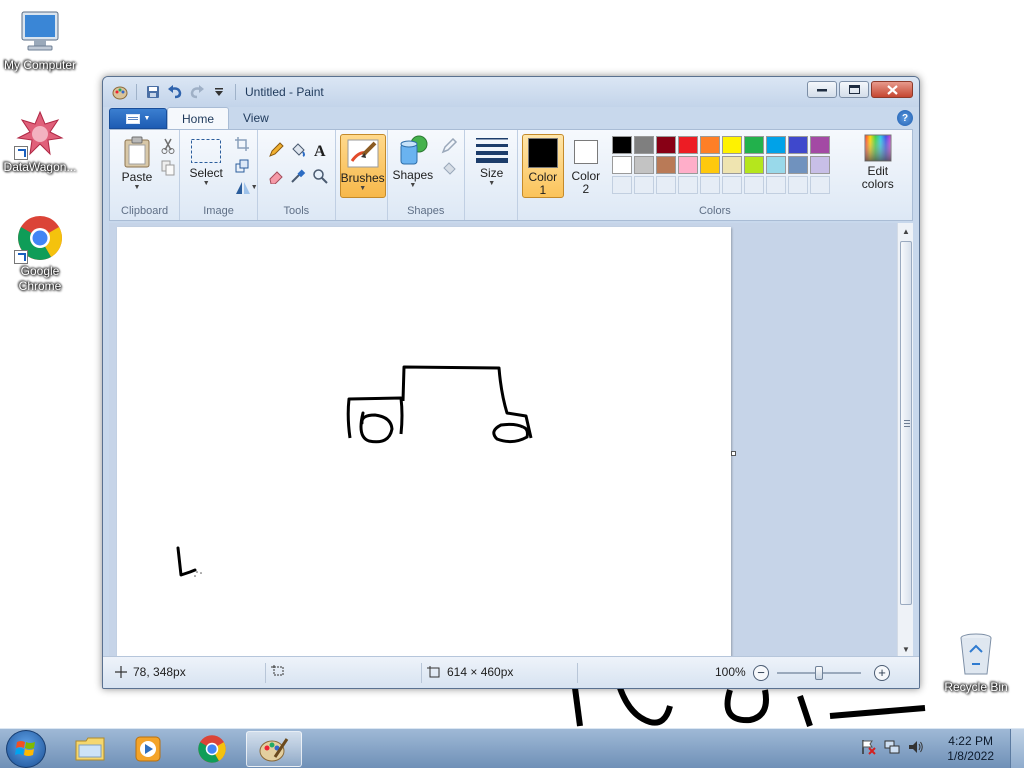  I want to click on desktop-icon-recycle-bin: Recycle Bin, so click(976, 662).